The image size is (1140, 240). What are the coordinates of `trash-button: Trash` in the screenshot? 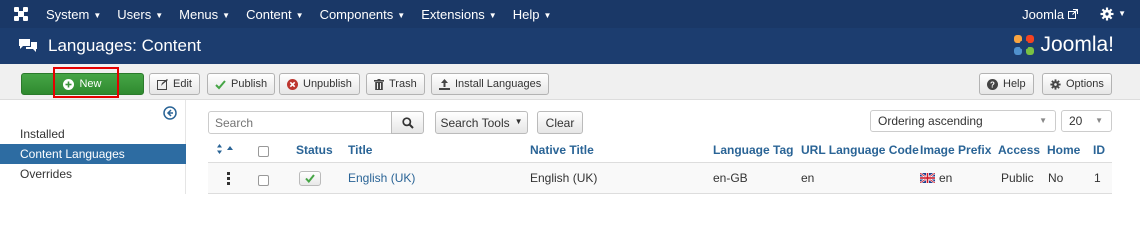 It's located at (395, 84).